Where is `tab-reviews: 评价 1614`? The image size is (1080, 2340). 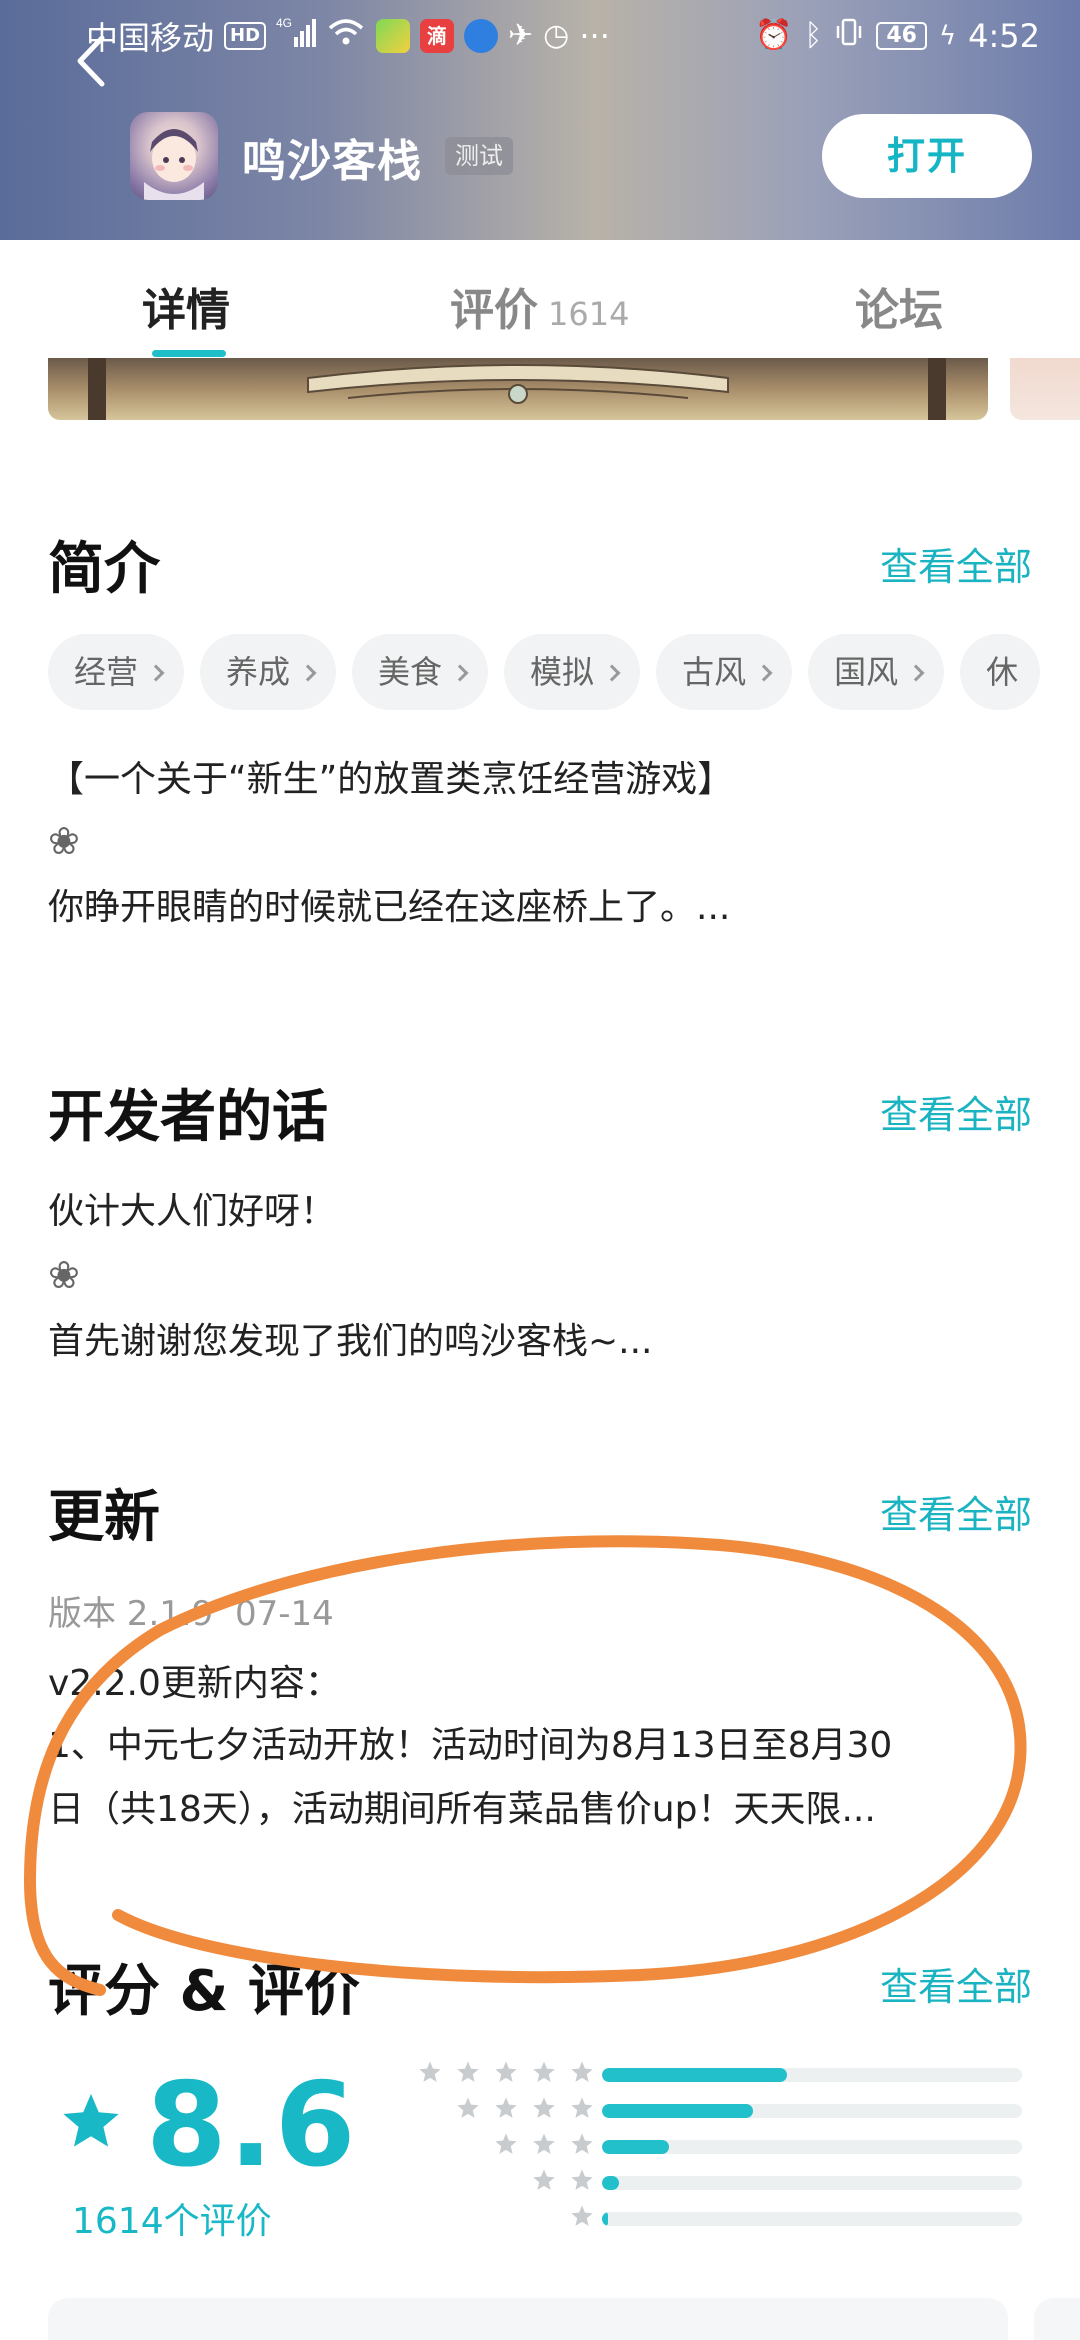
tab-reviews: 评价 1614 is located at coordinates (539, 306).